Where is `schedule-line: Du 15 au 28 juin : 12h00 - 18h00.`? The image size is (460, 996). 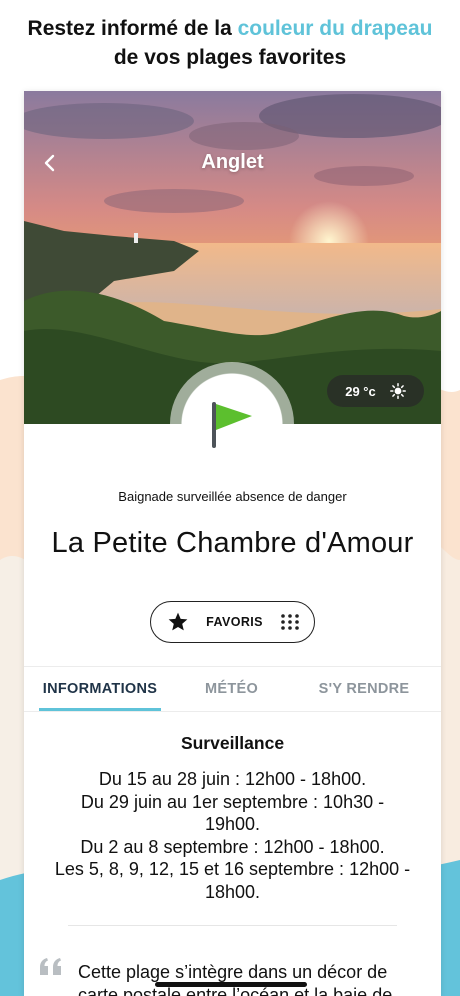 schedule-line: Du 15 au 28 juin : 12h00 - 18h00. is located at coordinates (232, 779).